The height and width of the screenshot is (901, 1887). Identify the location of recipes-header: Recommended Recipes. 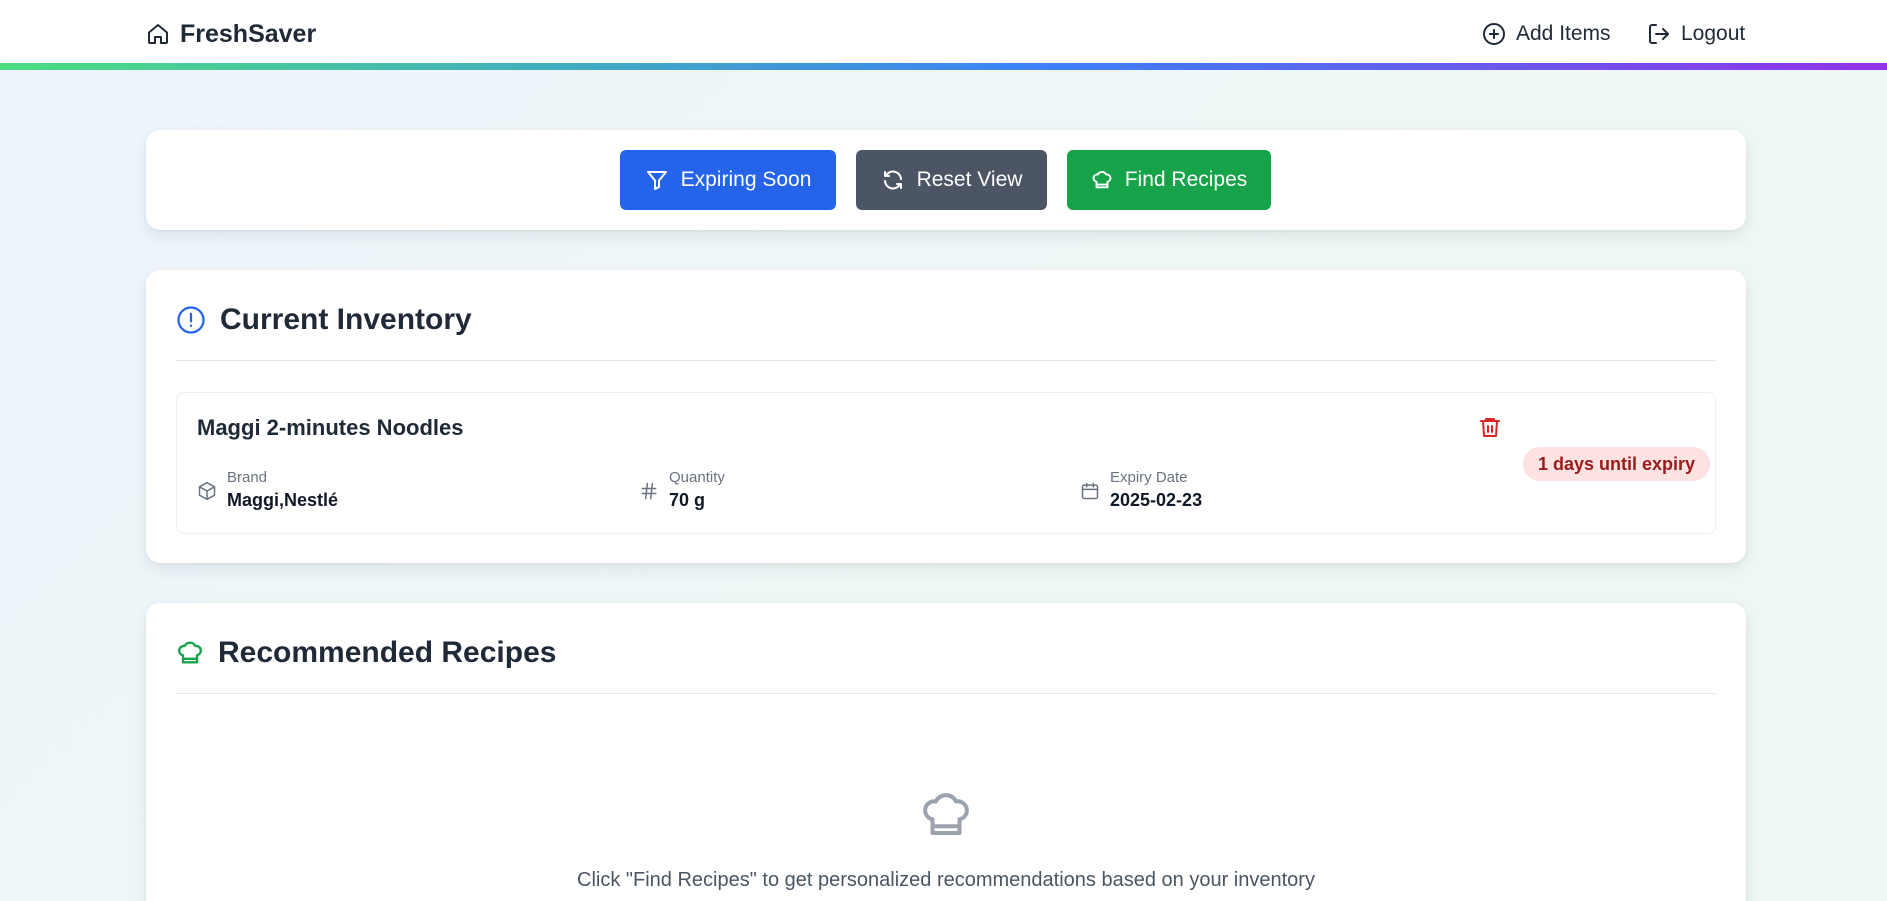
(366, 653).